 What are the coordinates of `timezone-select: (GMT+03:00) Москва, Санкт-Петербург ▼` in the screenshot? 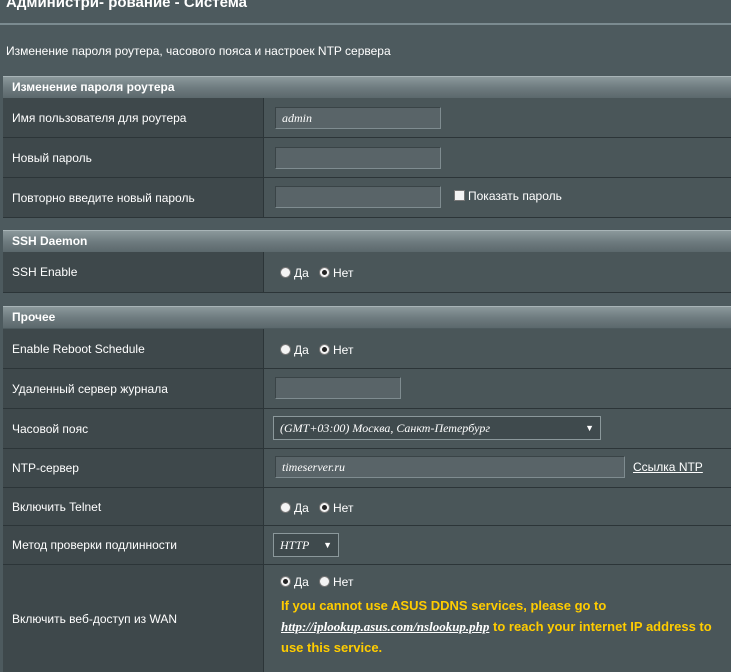 It's located at (437, 428).